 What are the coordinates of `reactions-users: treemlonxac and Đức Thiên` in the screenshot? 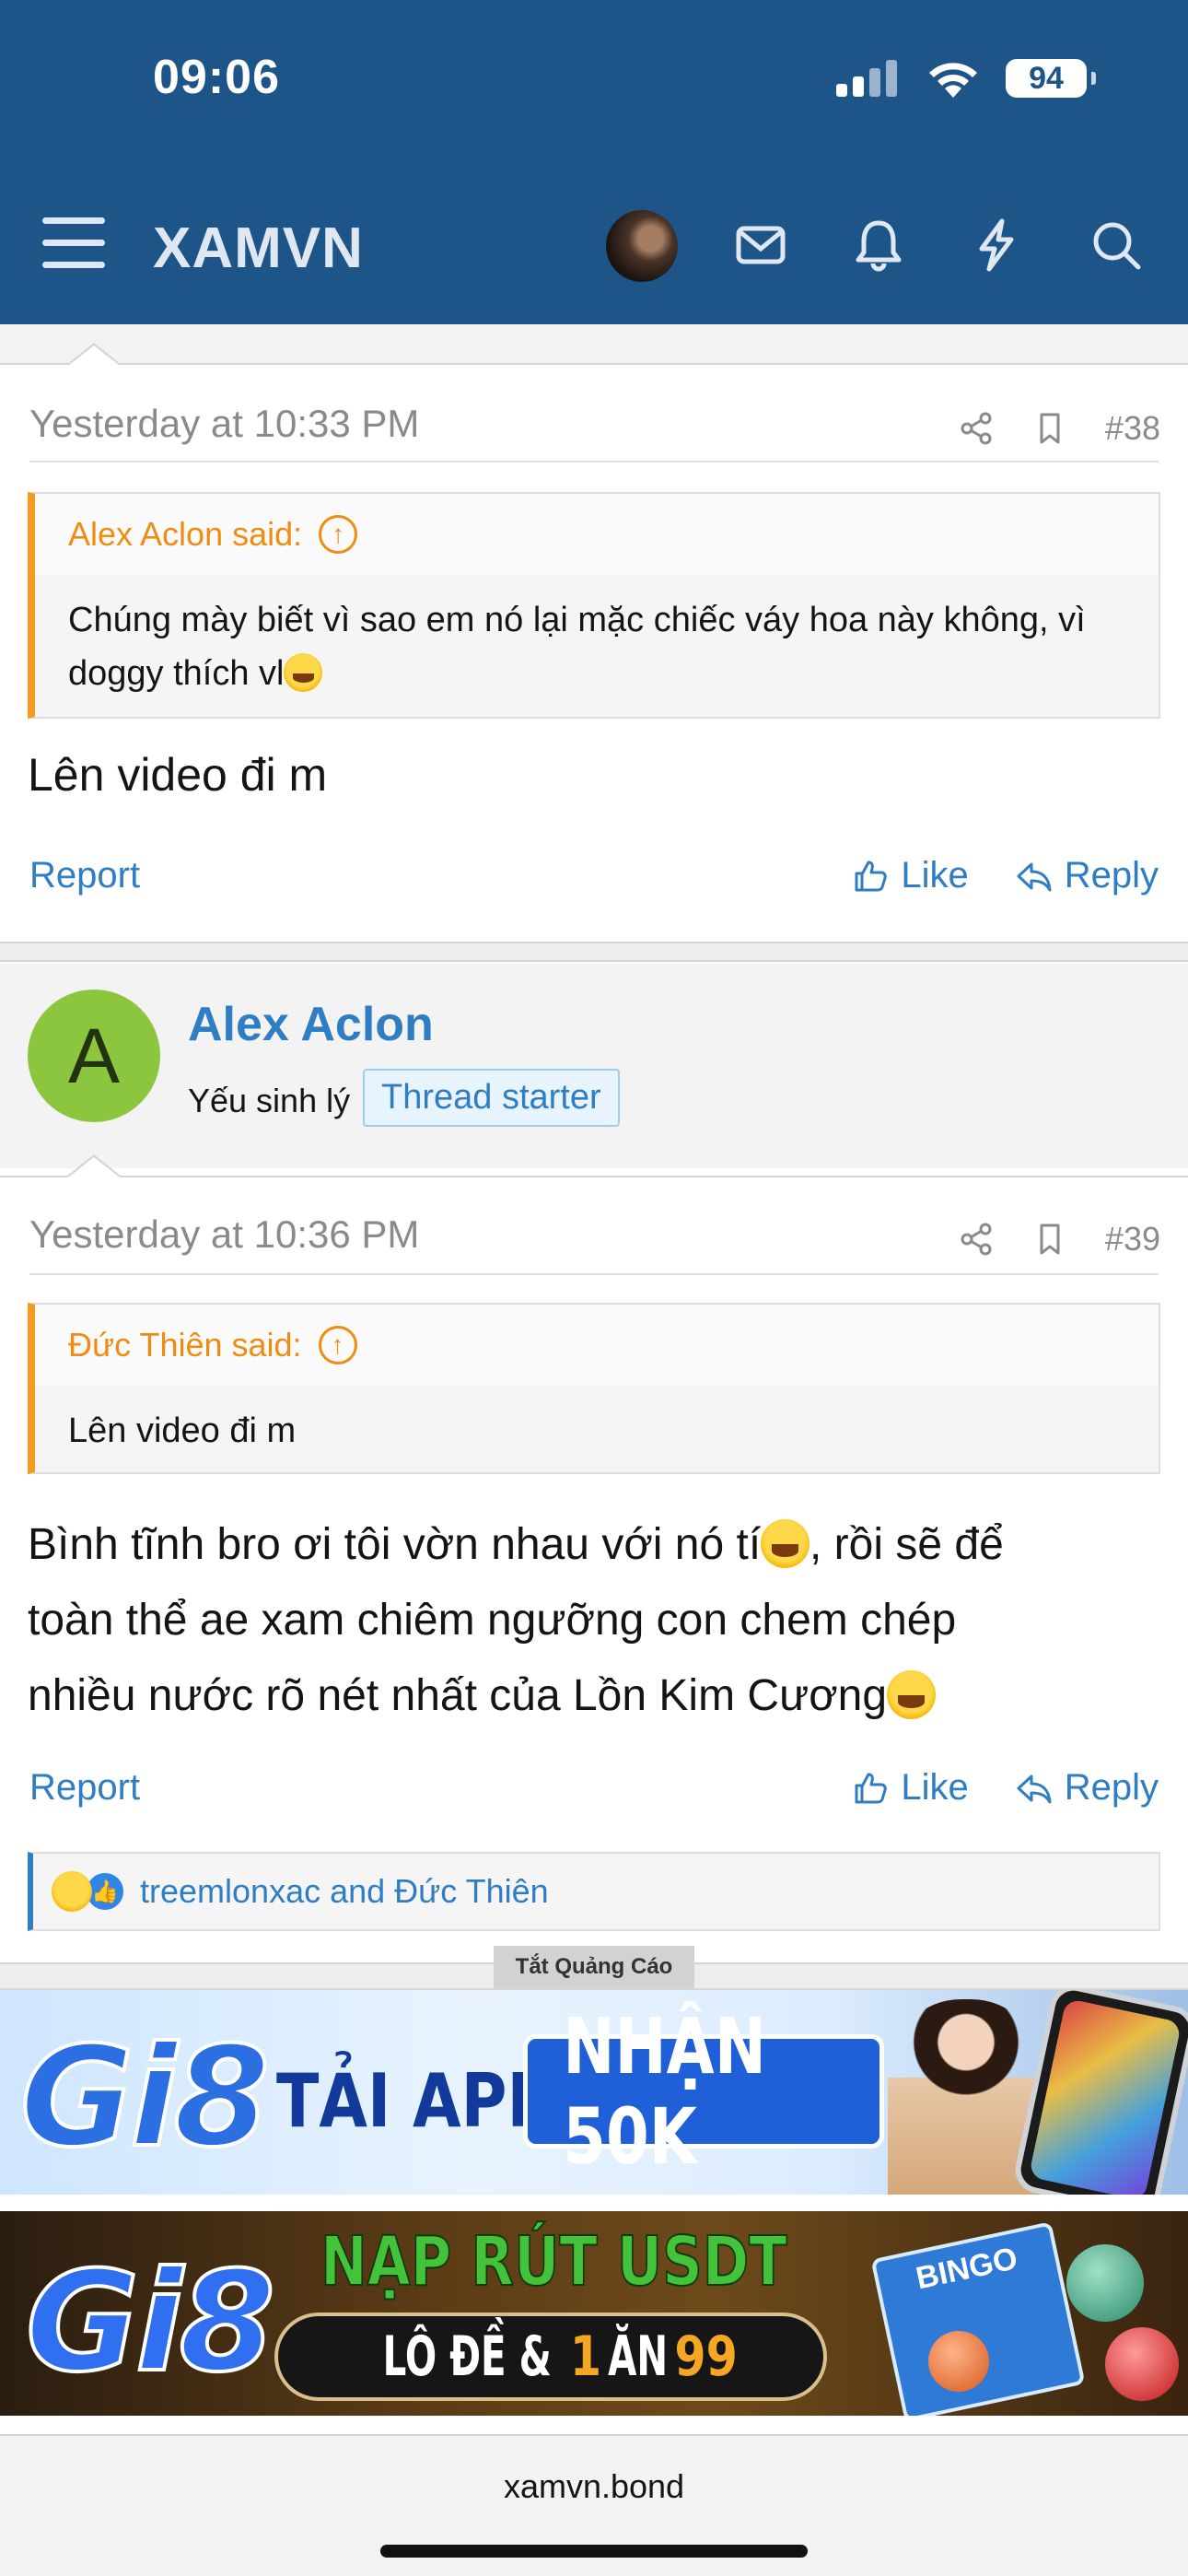 It's located at (344, 1891).